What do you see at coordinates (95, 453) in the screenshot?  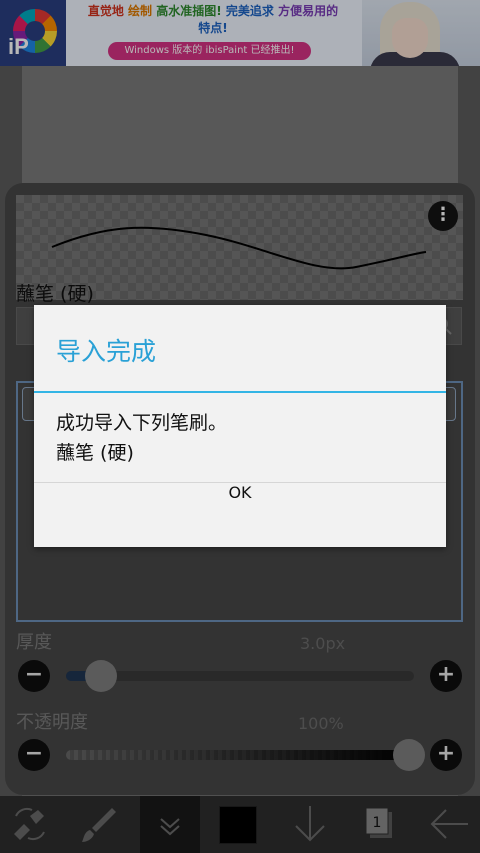 I see `dialog-message-line2: 蘸笔 (硬)` at bounding box center [95, 453].